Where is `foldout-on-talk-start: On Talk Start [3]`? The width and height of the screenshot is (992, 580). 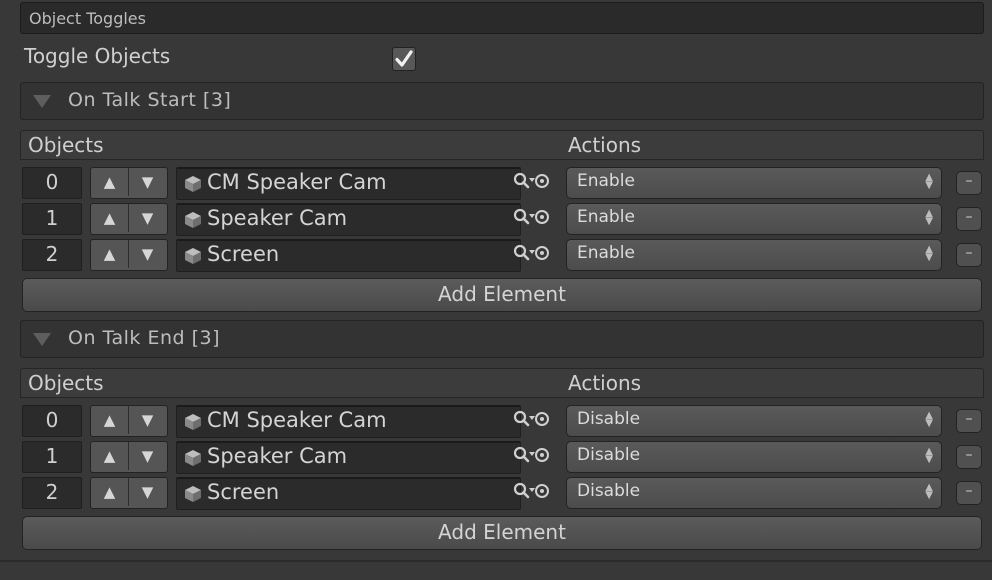
foldout-on-talk-start: On Talk Start [3] is located at coordinates (502, 101).